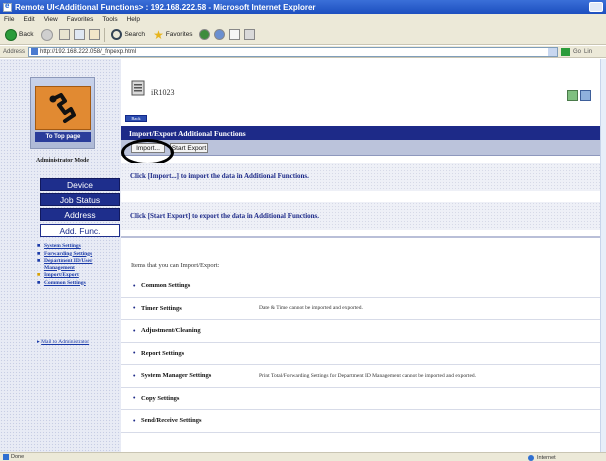 Image resolution: width=606 pixels, height=461 pixels. Describe the element at coordinates (80, 19) in the screenshot. I see `menu-favorites: Favorites` at that location.